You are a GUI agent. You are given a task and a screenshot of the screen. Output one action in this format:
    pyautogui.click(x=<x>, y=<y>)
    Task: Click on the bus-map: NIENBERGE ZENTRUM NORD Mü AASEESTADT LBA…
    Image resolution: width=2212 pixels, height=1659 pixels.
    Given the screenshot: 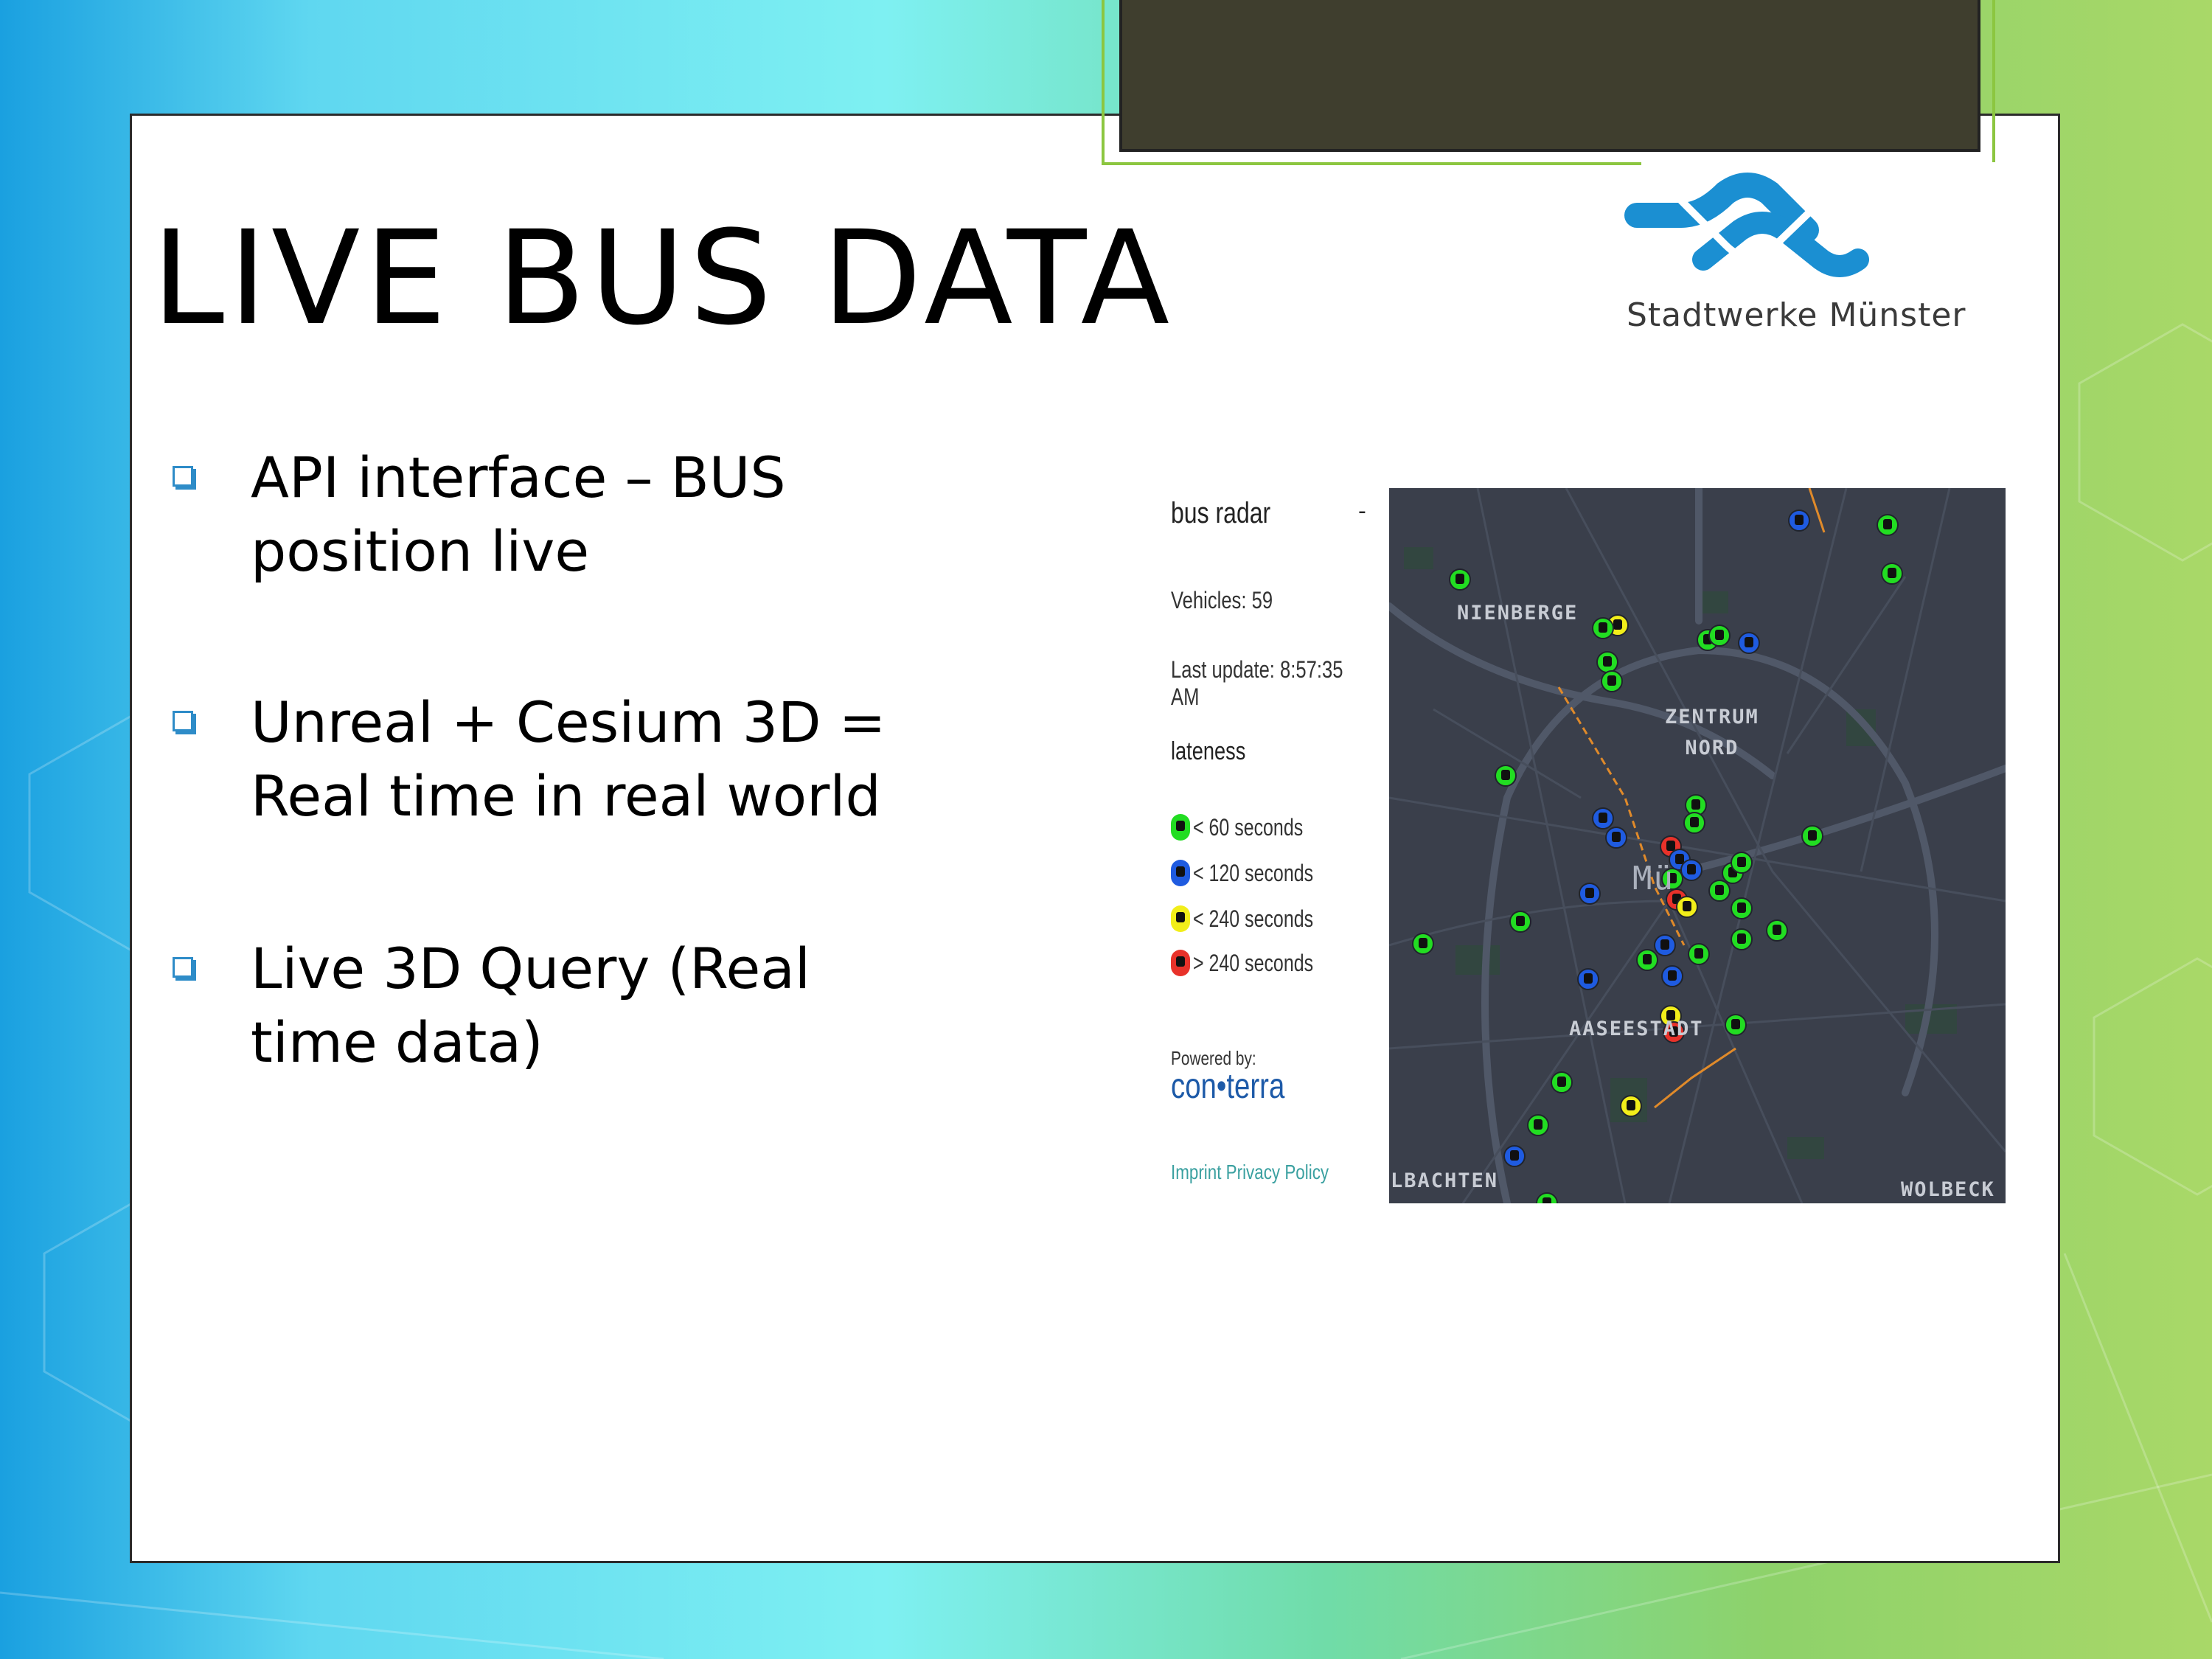 What is the action you would take?
    pyautogui.click(x=1697, y=845)
    